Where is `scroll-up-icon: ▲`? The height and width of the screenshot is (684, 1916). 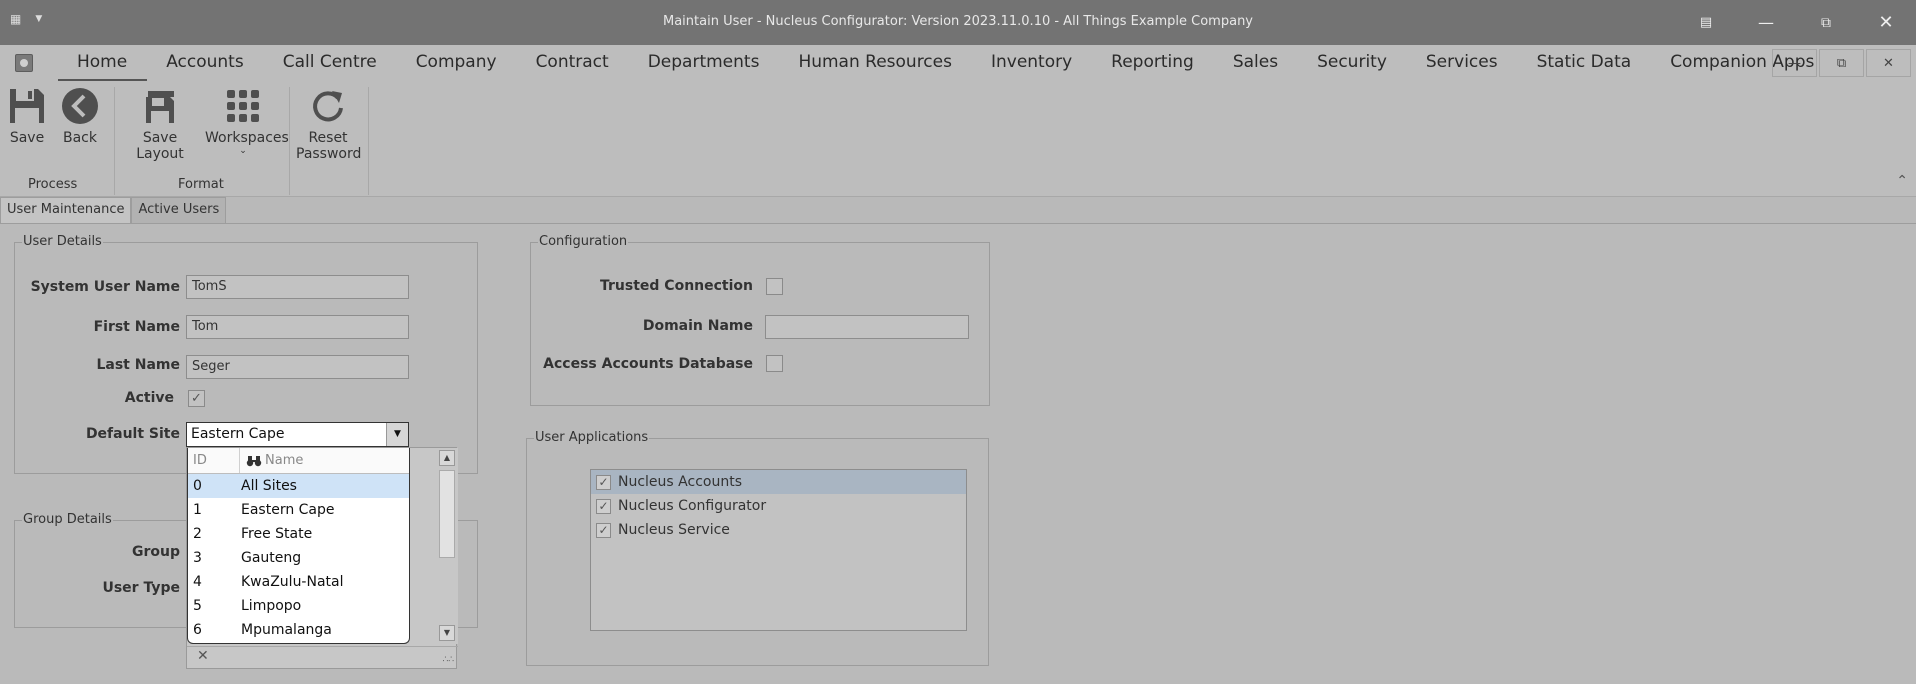
scroll-up-icon: ▲ is located at coordinates (447, 458).